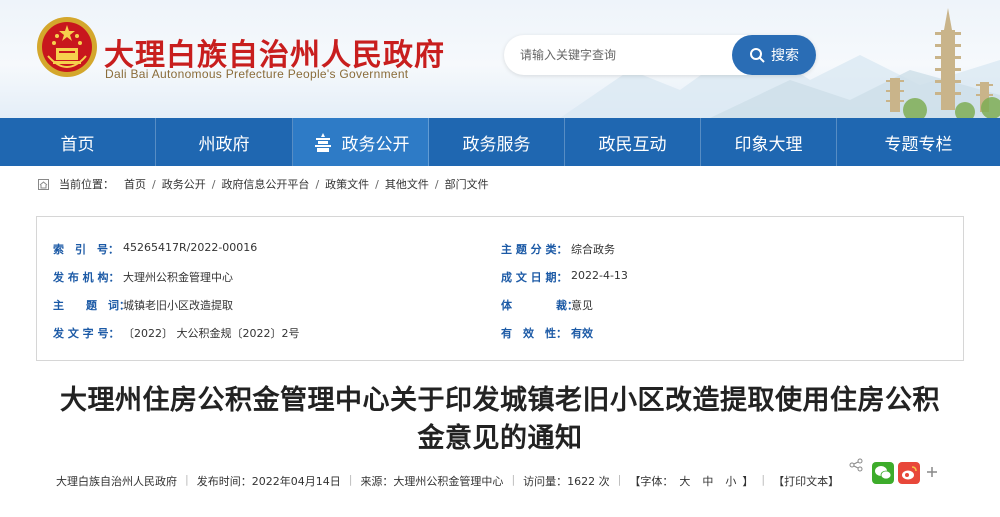 The image size is (1000, 517). I want to click on nav-label: 首页, so click(77, 144).